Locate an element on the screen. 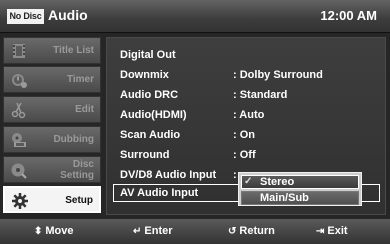  sidebar-item-label: Timer is located at coordinates (80, 79).